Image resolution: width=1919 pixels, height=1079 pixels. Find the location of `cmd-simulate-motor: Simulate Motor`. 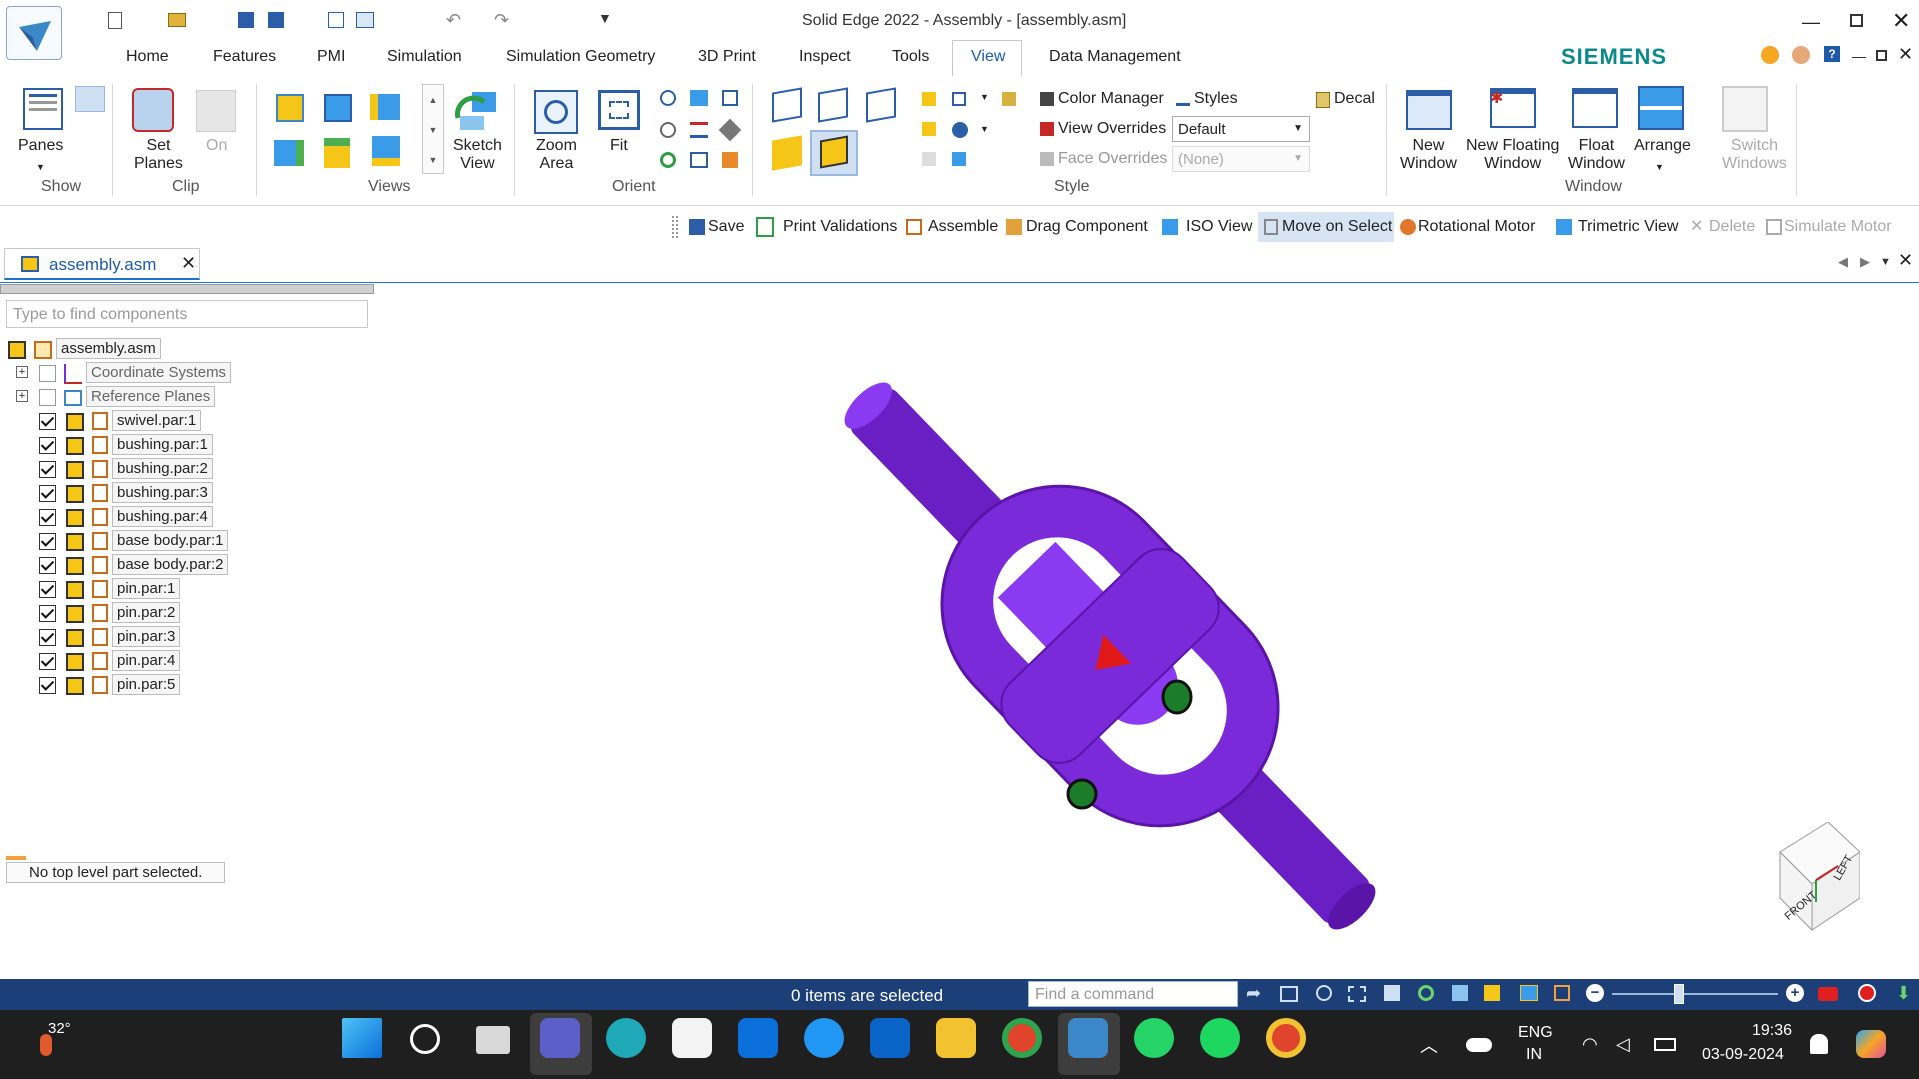

cmd-simulate-motor: Simulate Motor is located at coordinates (1838, 227).